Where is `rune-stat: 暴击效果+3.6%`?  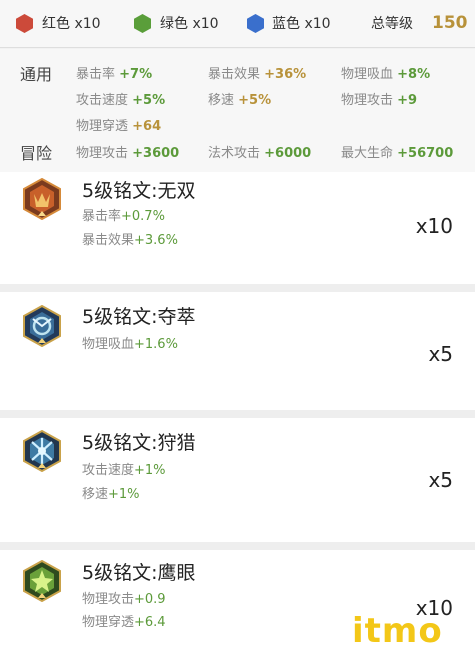 rune-stat: 暴击效果+3.6% is located at coordinates (130, 240).